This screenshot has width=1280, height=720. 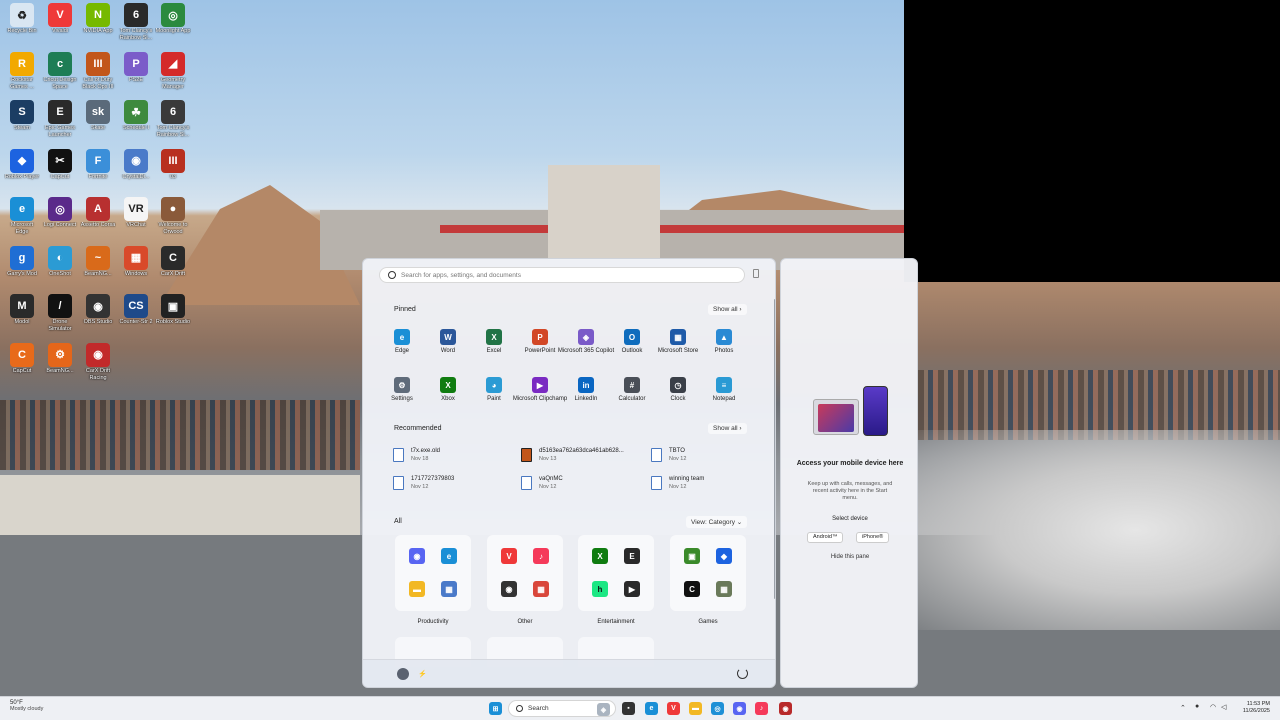 I want to click on desktop-icon: / Drone Simulator, so click(x=60, y=317).